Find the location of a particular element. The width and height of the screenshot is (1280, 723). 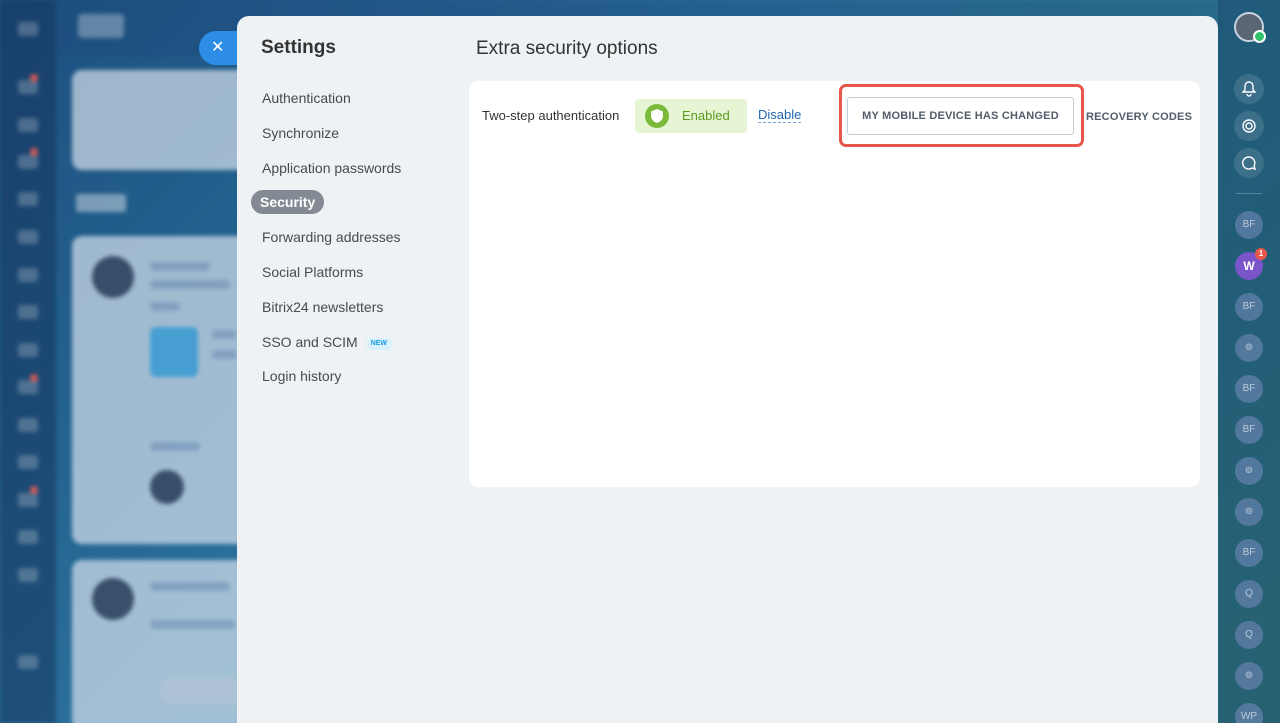

section-title: Extra security options is located at coordinates (567, 48).